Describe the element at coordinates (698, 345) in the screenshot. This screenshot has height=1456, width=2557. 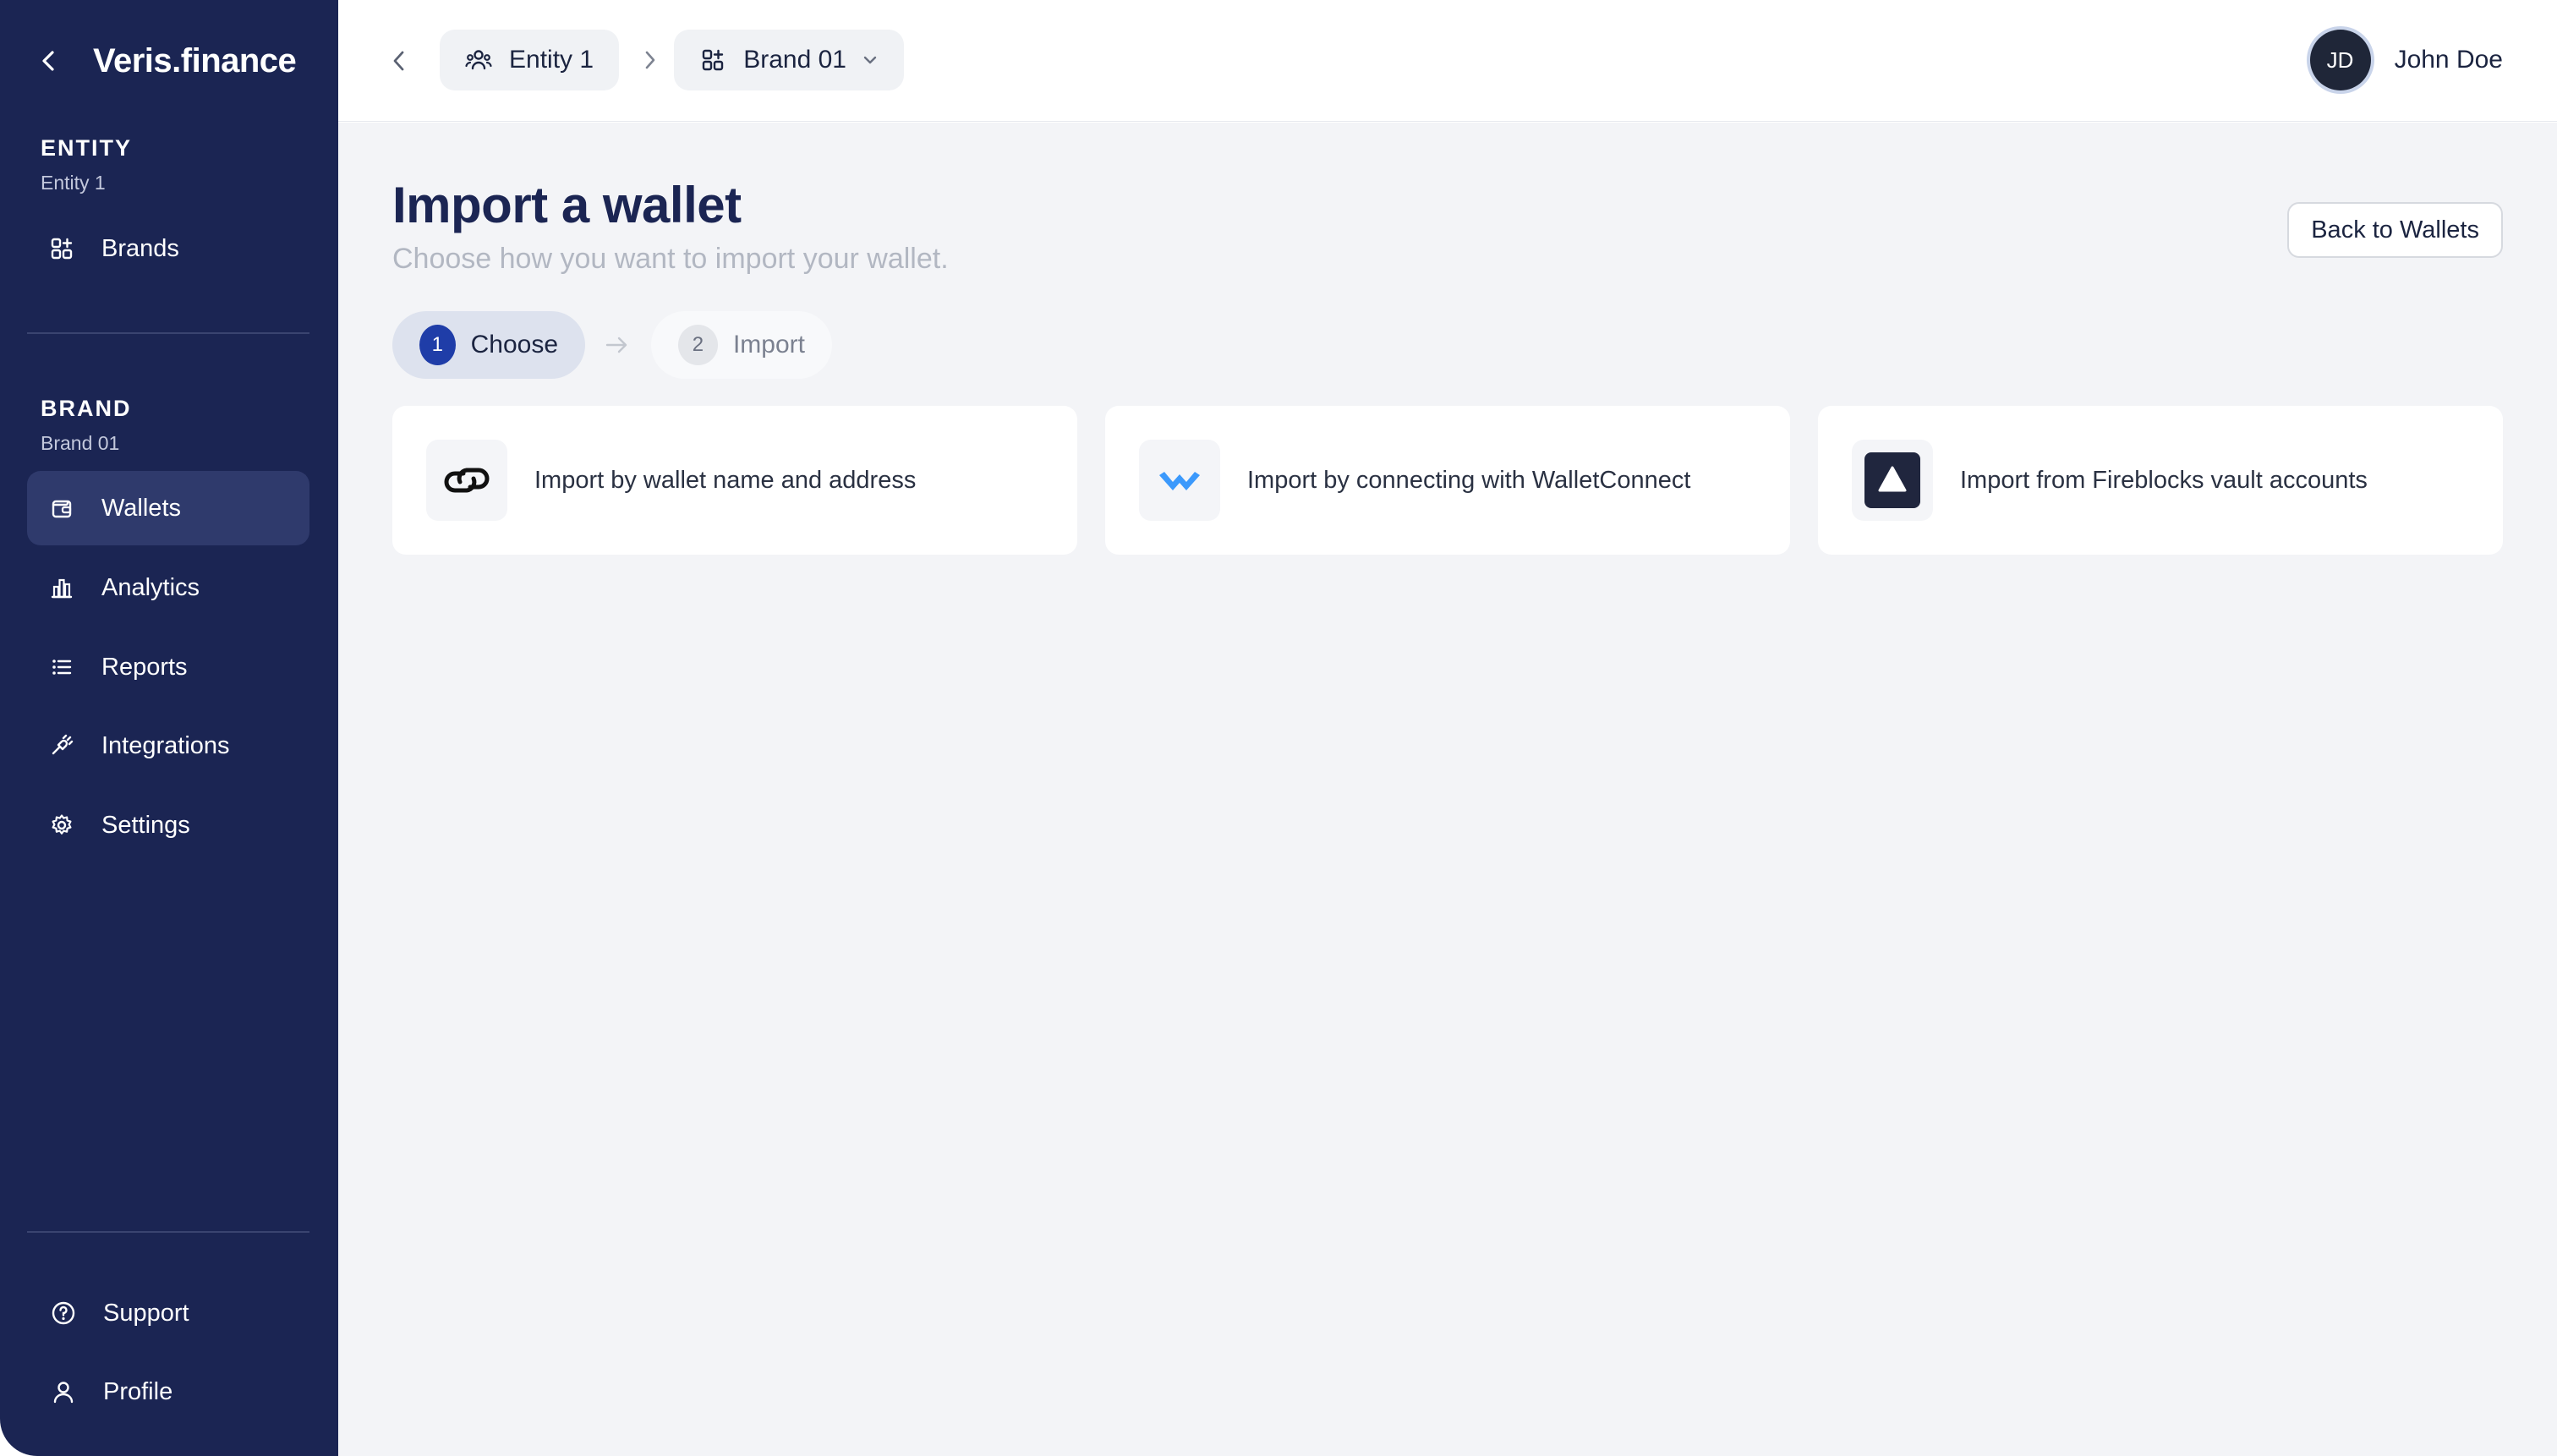
I see `step-number: 2` at that location.